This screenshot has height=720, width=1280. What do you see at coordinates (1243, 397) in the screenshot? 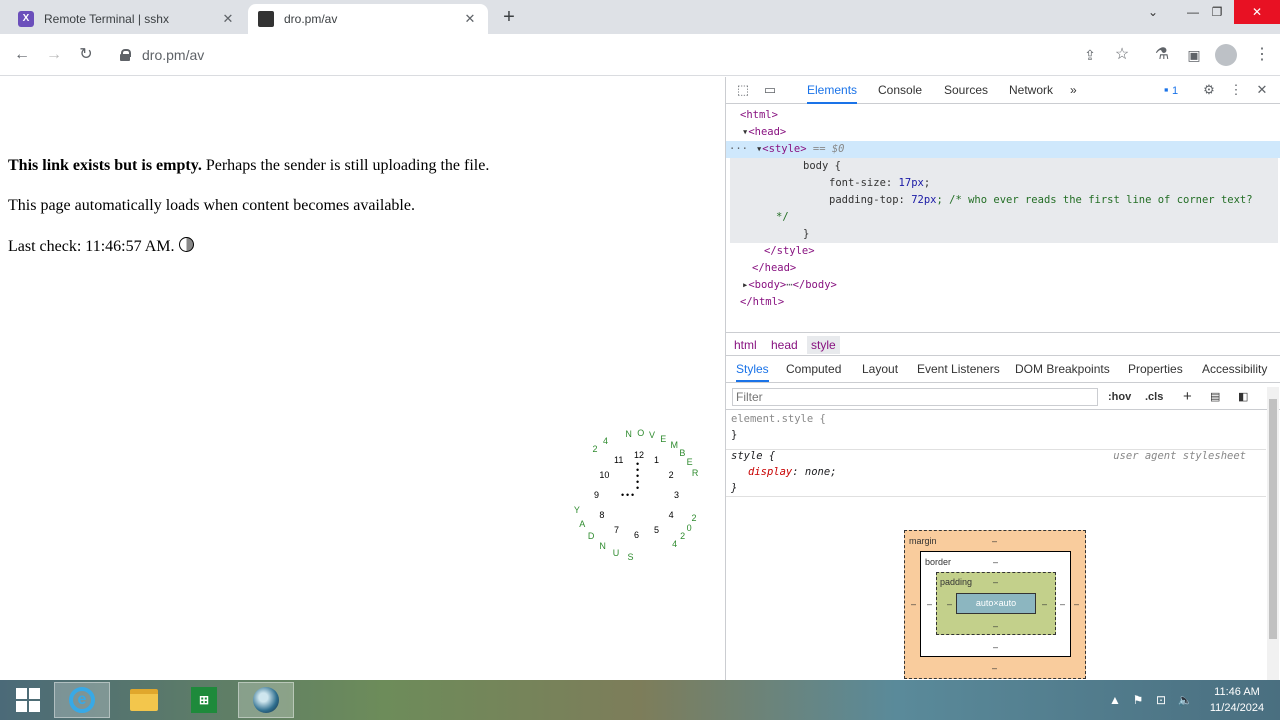
I see `toggle-sidebar-icon: ◧` at bounding box center [1243, 397].